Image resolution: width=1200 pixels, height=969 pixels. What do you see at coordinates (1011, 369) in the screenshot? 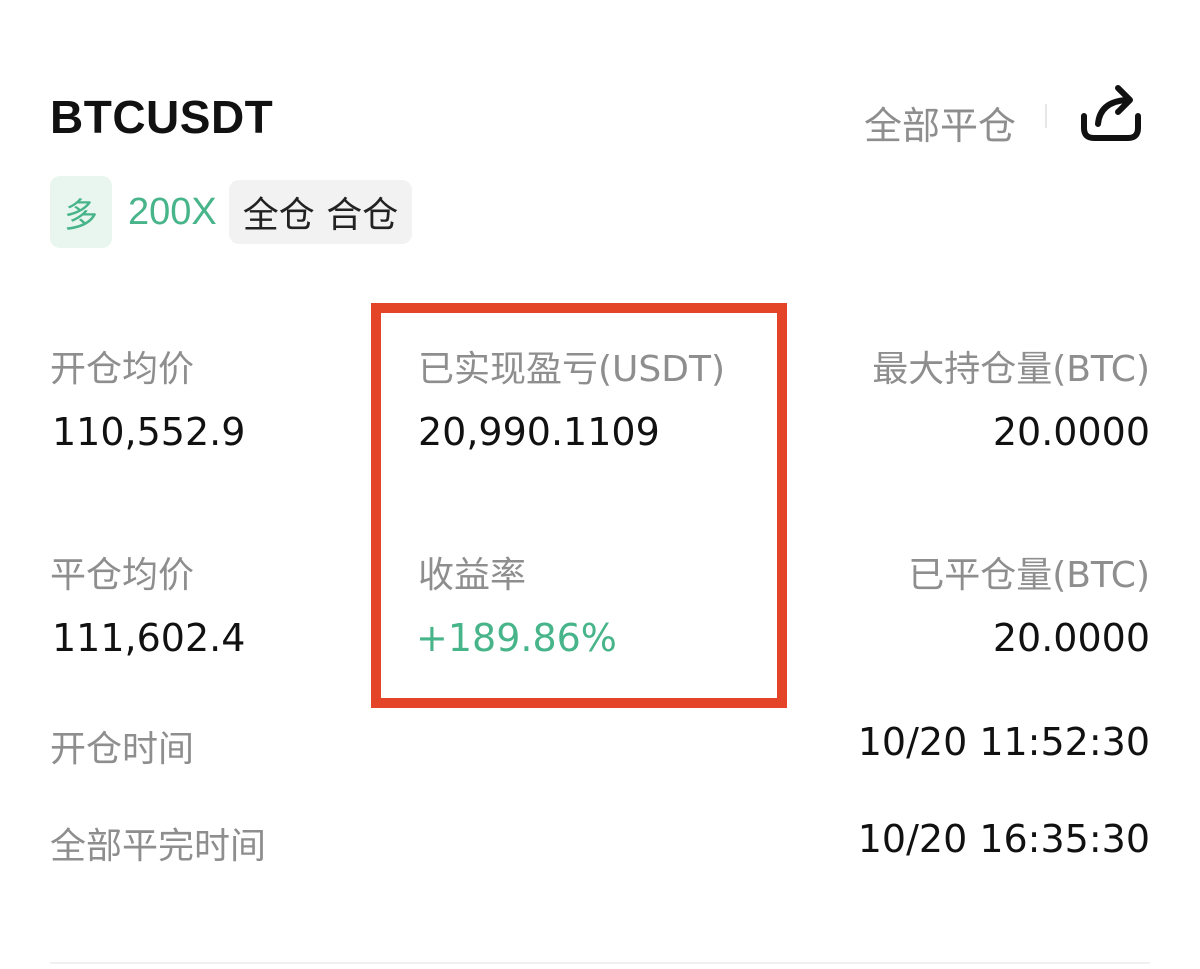
I see `max-position-label: 最大持仓量(BTC)` at bounding box center [1011, 369].